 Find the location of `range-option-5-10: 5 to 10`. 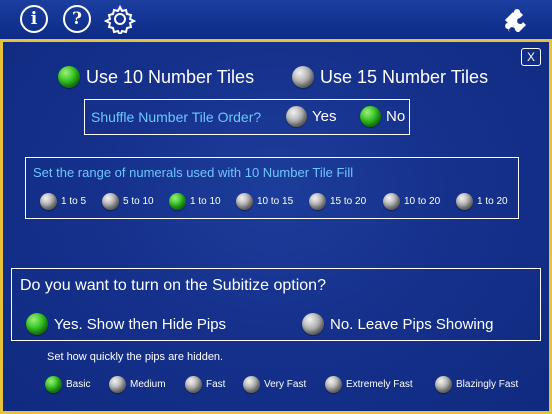

range-option-5-10: 5 to 10 is located at coordinates (128, 201).